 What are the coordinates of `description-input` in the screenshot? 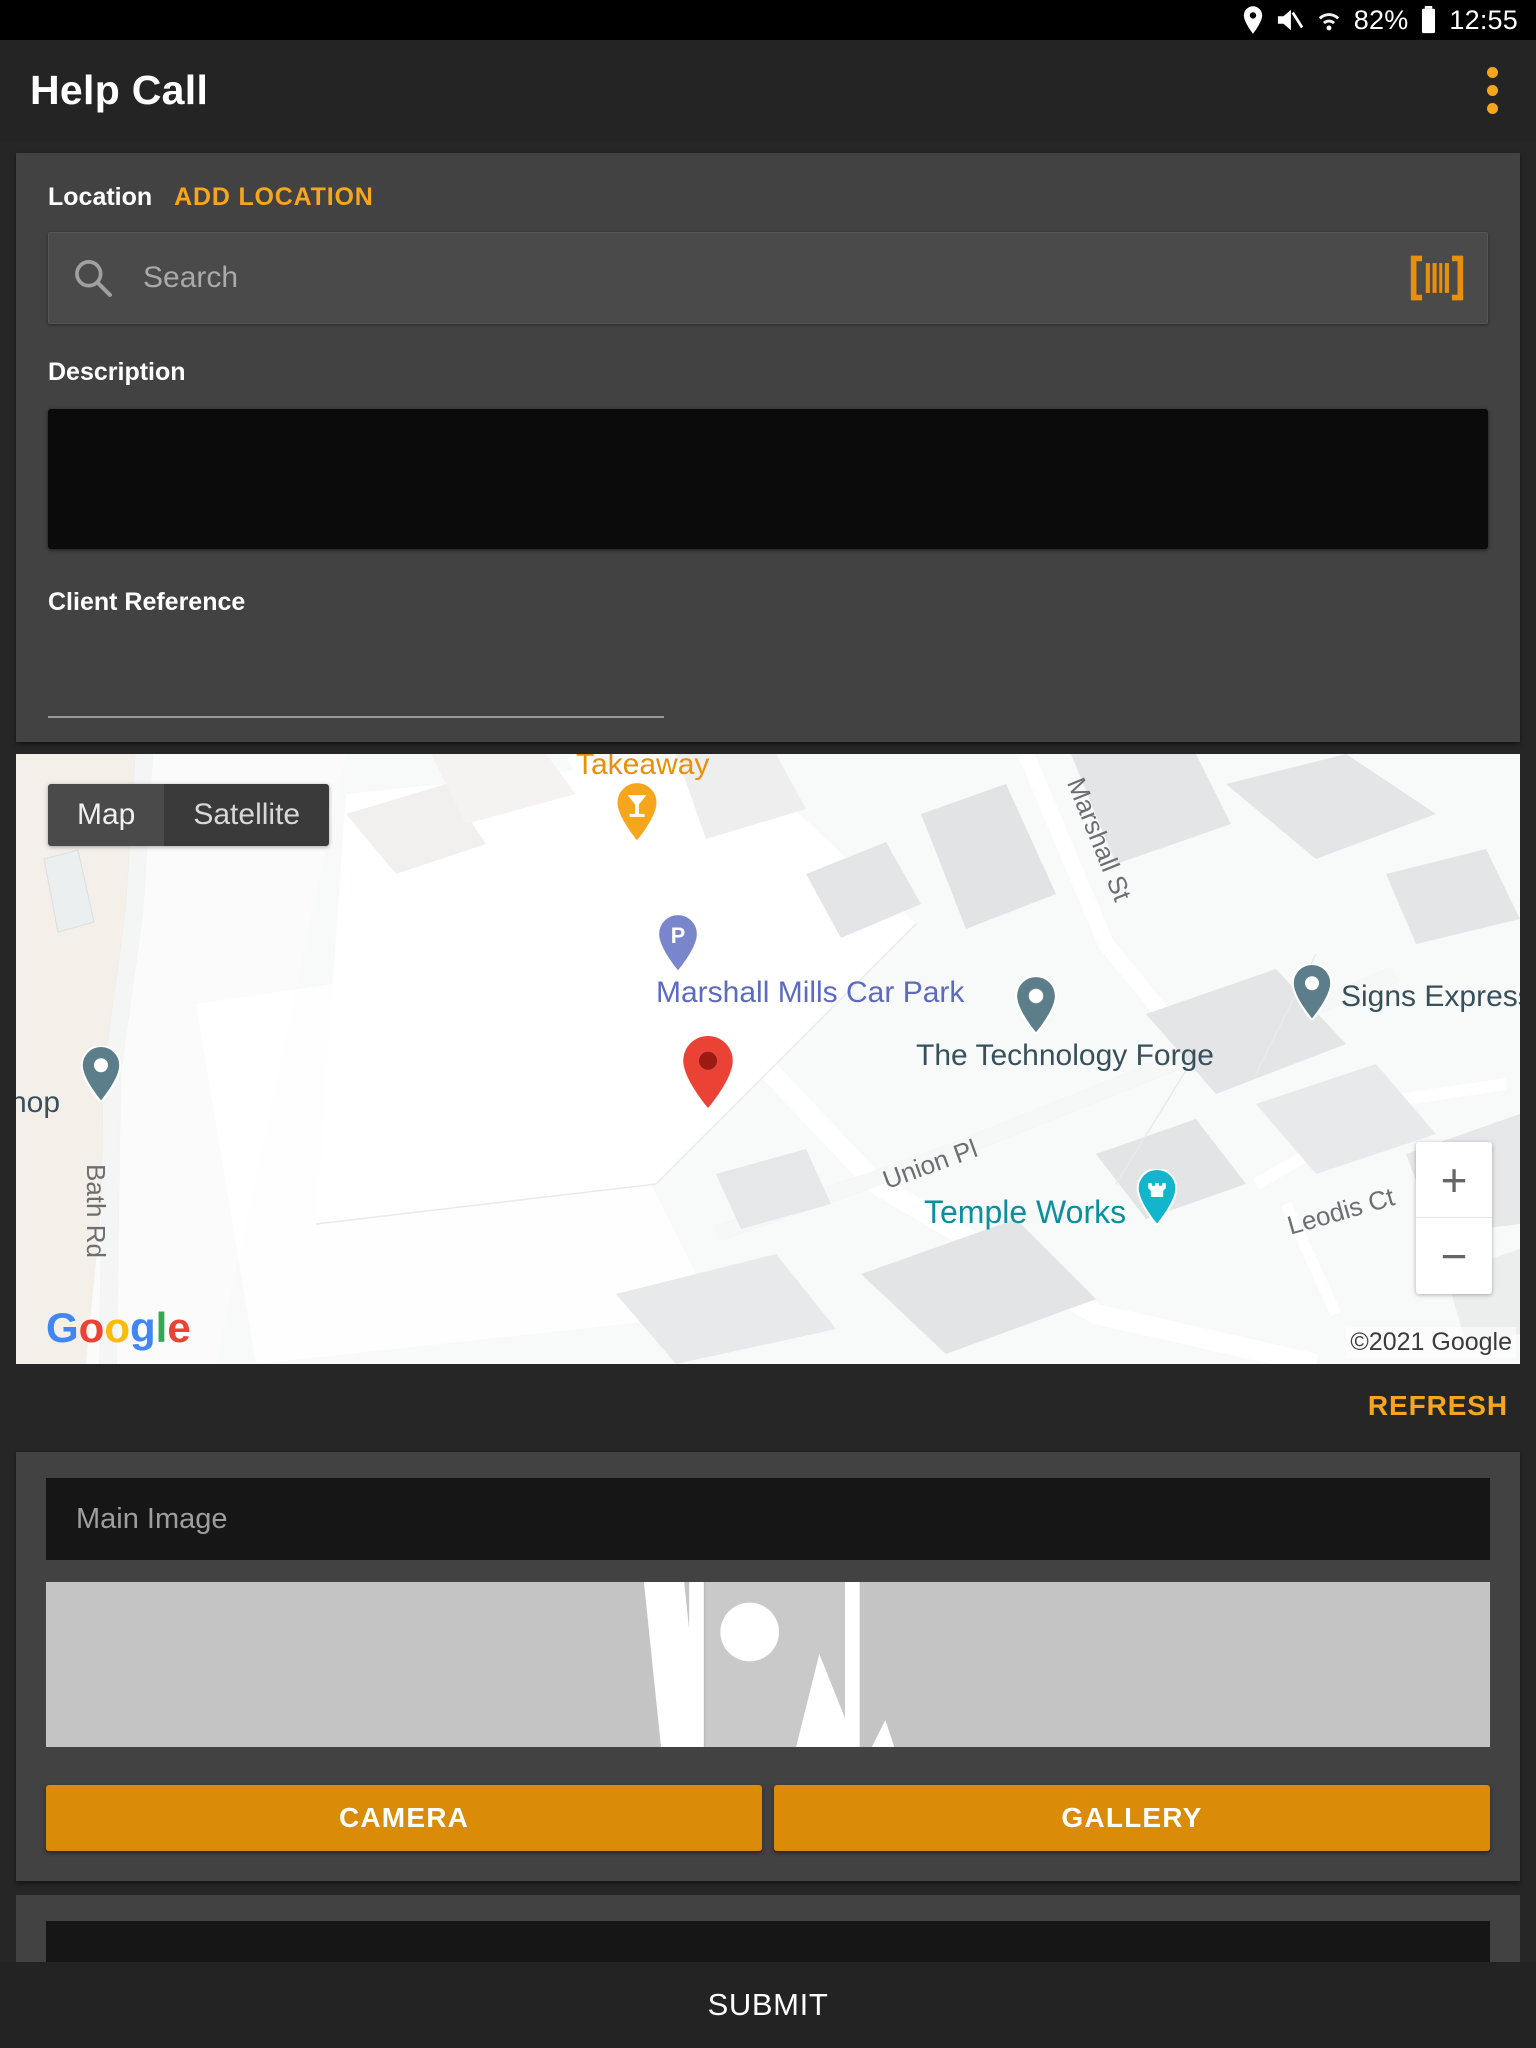 It's located at (768, 479).